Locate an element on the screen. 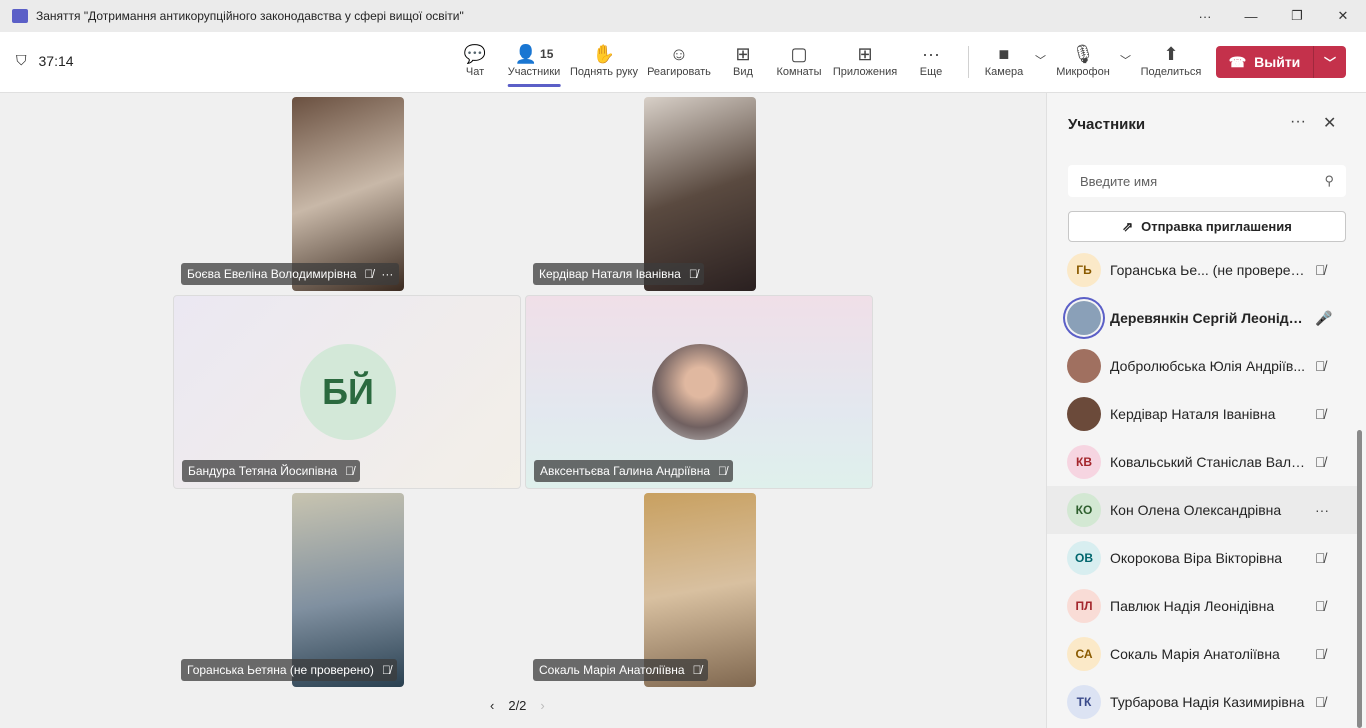  participant-name-tag: Сокаль Марія Анатоліївна 🎙̸ is located at coordinates (620, 670).